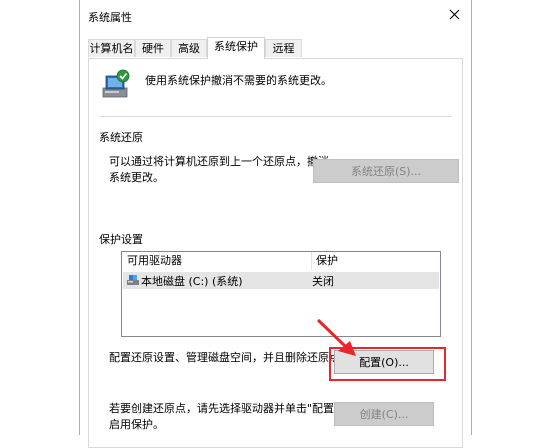 The width and height of the screenshot is (553, 448). What do you see at coordinates (219, 161) in the screenshot?
I see `system-restore-description-line1: 可以通过将计算机还原到上一个还原点，撤消` at bounding box center [219, 161].